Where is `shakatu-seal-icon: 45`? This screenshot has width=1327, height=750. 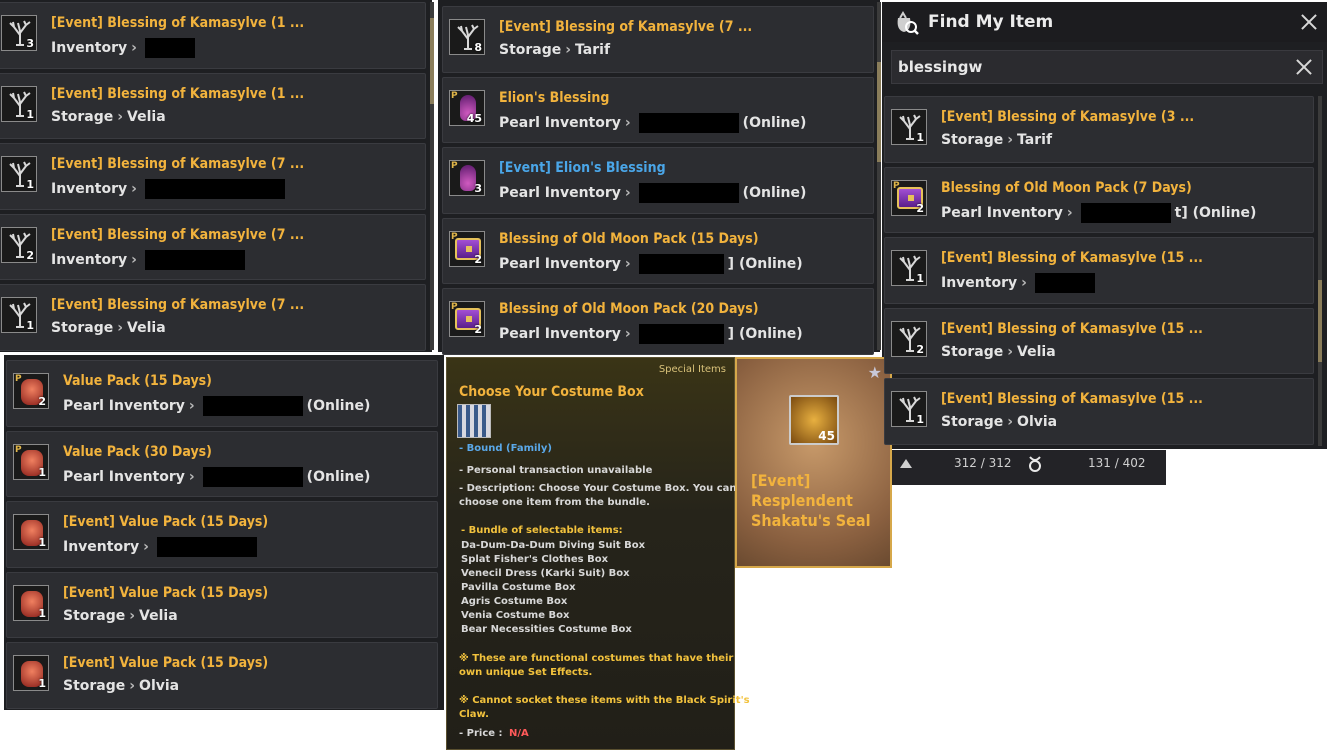
shakatu-seal-icon: 45 is located at coordinates (814, 420).